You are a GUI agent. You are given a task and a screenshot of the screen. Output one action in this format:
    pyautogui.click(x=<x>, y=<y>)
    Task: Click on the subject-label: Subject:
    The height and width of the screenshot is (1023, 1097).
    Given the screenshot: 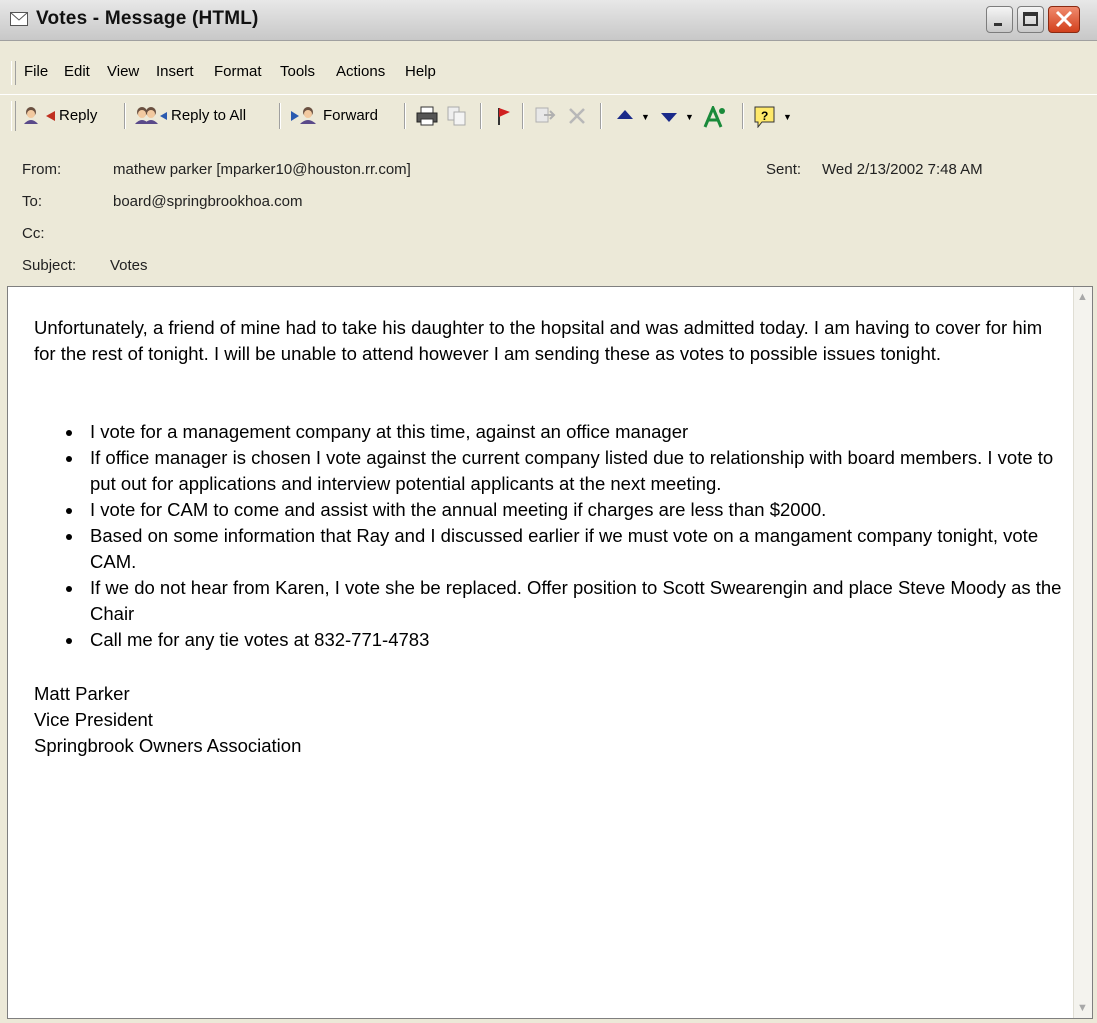 What is the action you would take?
    pyautogui.click(x=49, y=265)
    